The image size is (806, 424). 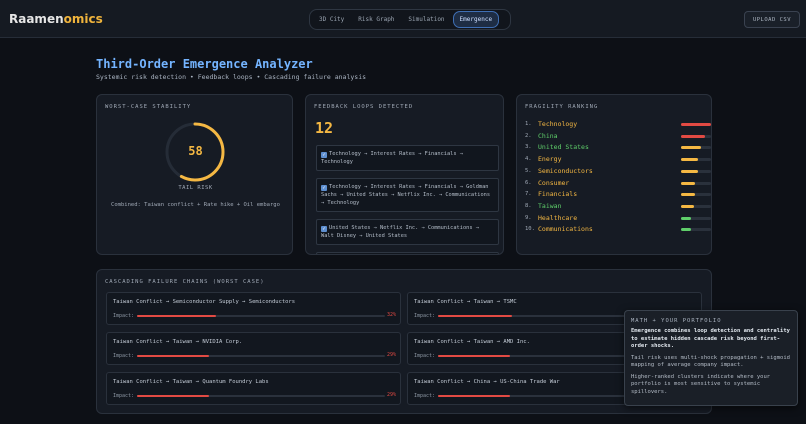 What do you see at coordinates (528, 170) in the screenshot?
I see `rank-number: 5.` at bounding box center [528, 170].